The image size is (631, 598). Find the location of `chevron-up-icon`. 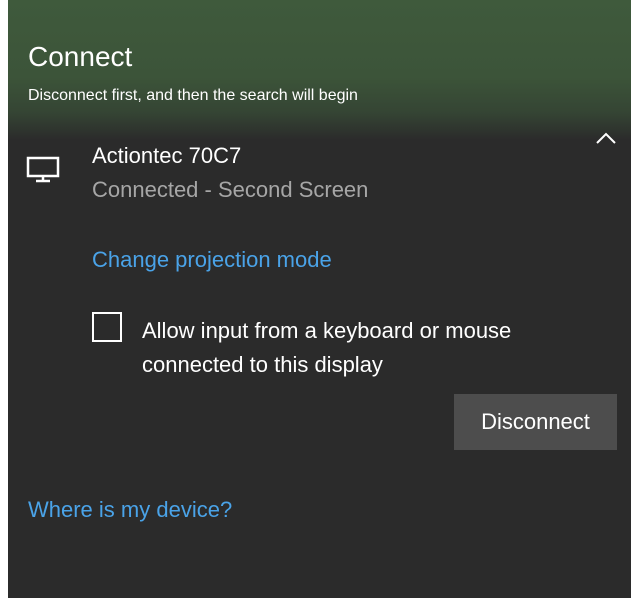

chevron-up-icon is located at coordinates (606, 138).